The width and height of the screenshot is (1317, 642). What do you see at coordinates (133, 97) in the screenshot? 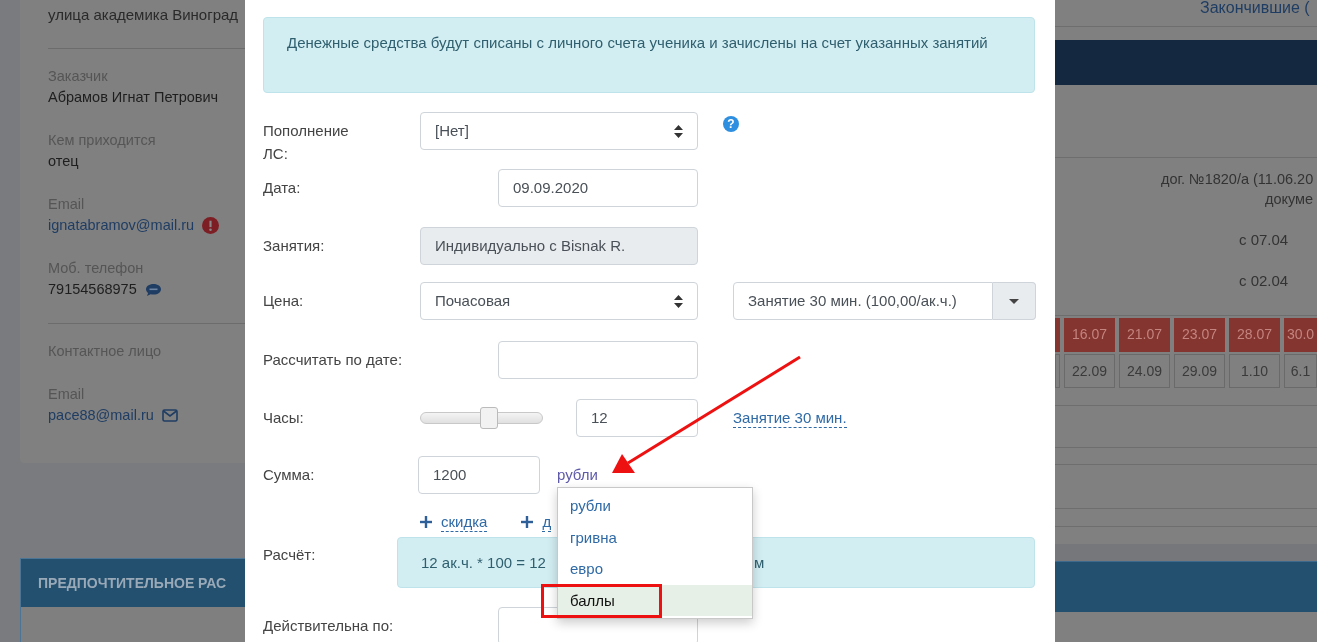
I see `field-value: Абрамов Игнат Петрович` at bounding box center [133, 97].